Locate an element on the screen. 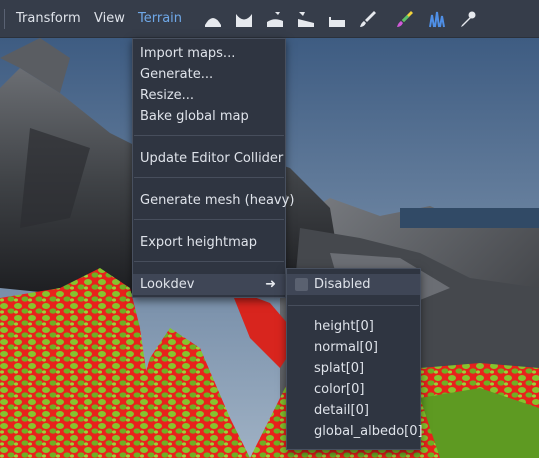 The image size is (539, 458). menu-item-update-editor-collider: Update Editor Collider is located at coordinates (209, 158).